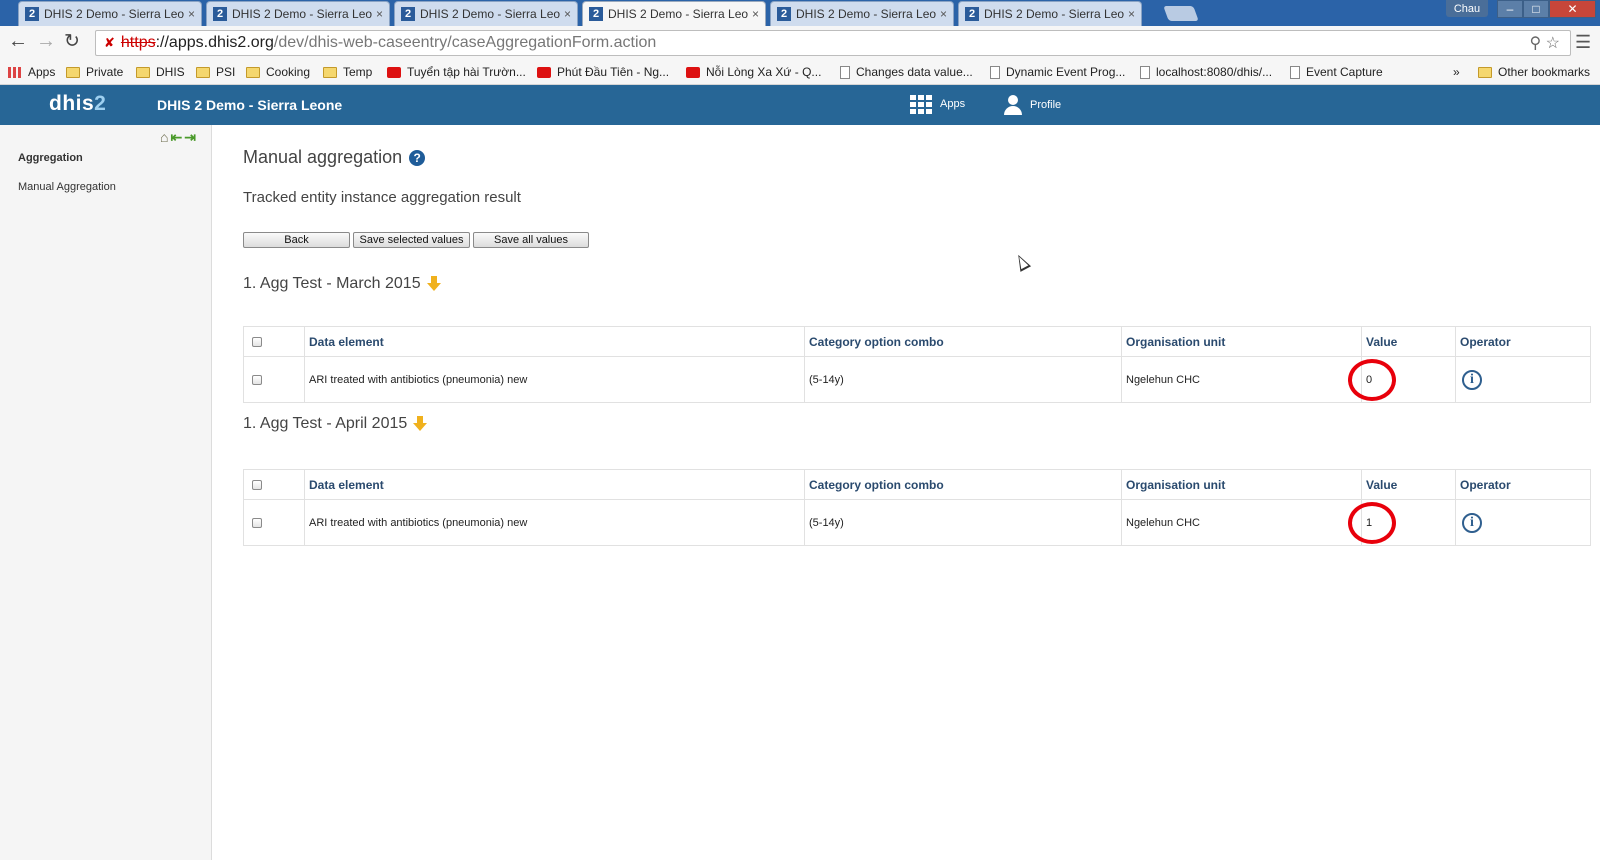 This screenshot has width=1600, height=860. I want to click on reload-icon: ↻, so click(72, 41).